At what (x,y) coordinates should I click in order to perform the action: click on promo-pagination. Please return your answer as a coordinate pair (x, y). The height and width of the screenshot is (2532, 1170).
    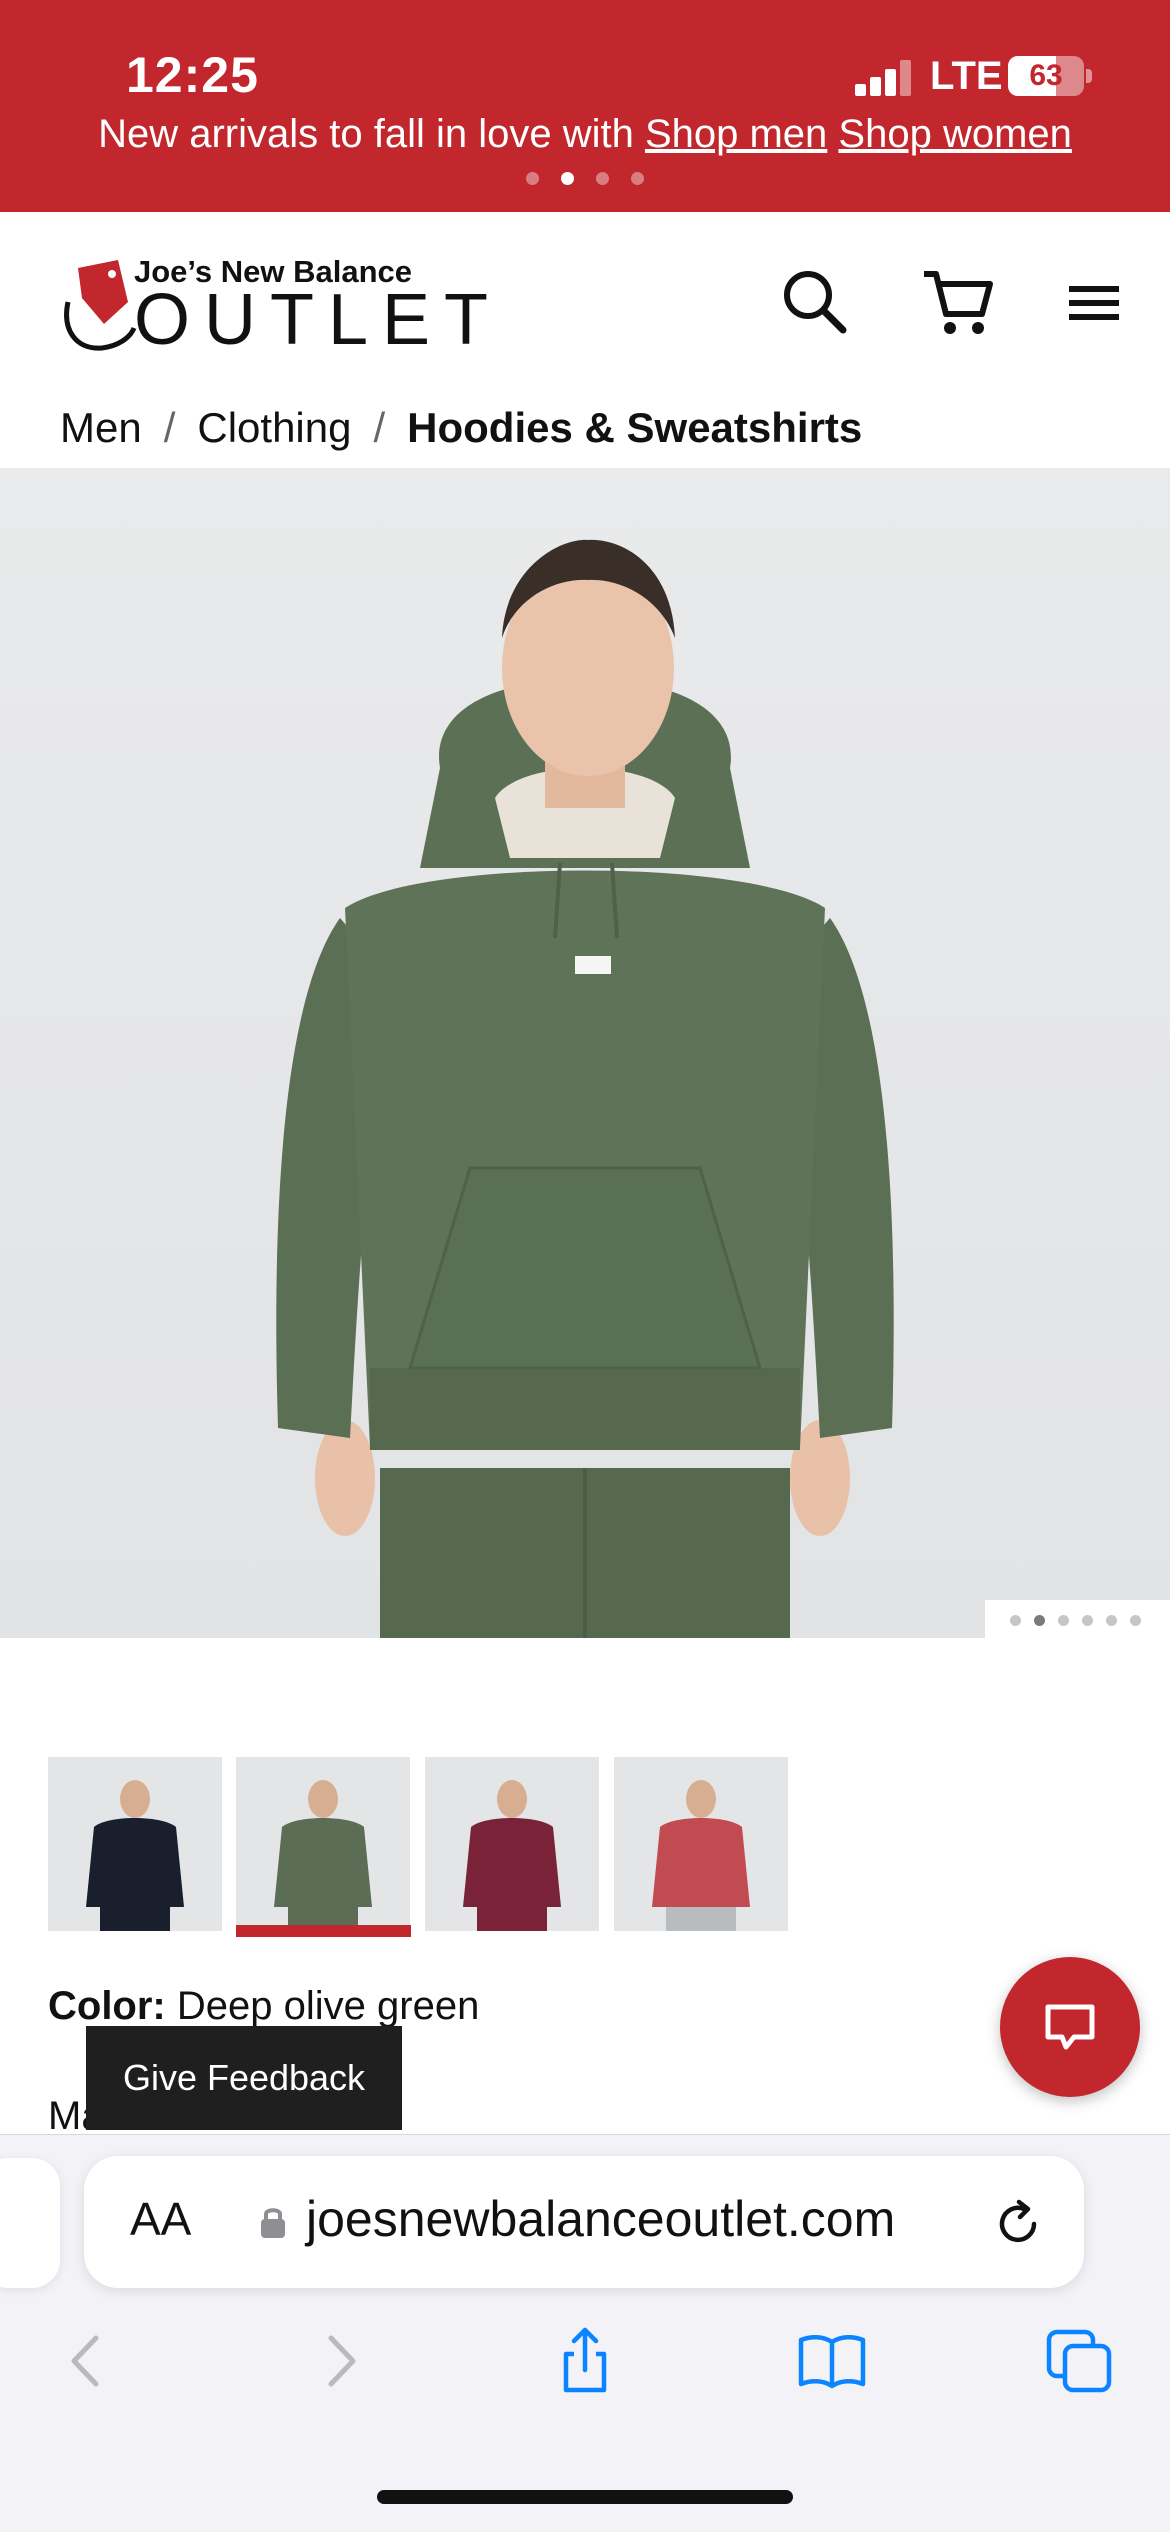
    Looking at the image, I should click on (585, 181).